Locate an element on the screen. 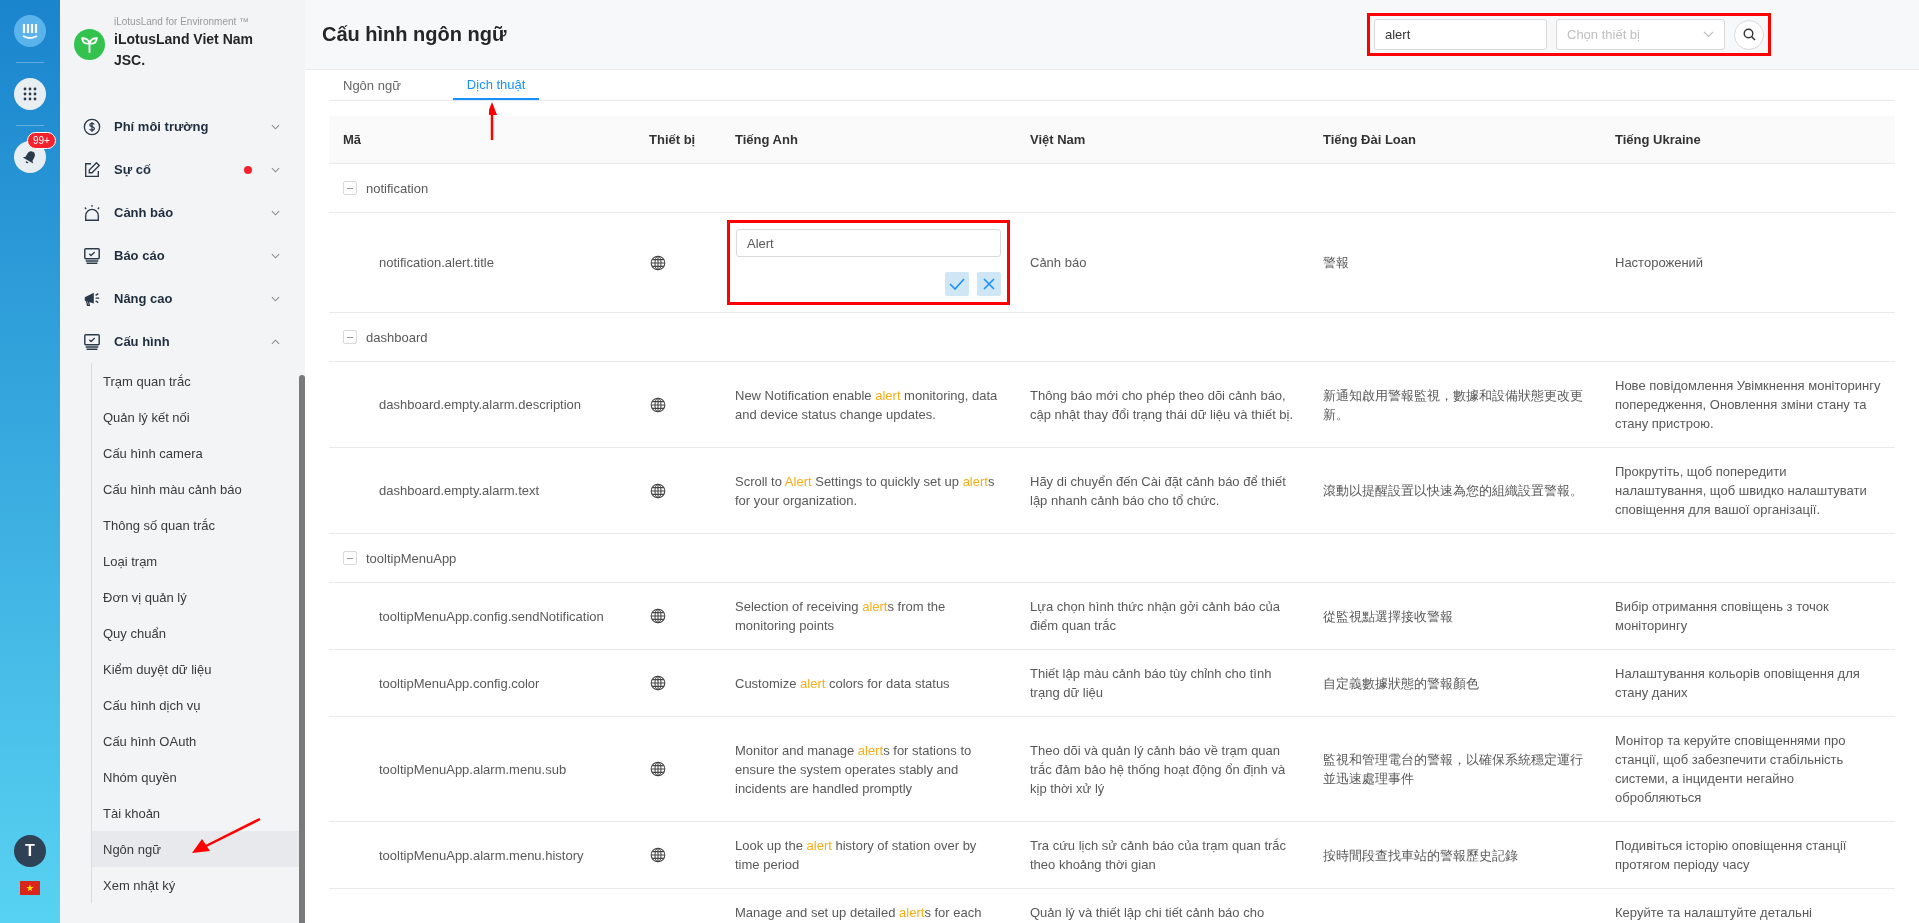 This screenshot has width=1919, height=923. ukrainian-text: Прокрутіть, щоб попередити налаштування, щоб швидко налаштувати сповіщення для вашої організації. is located at coordinates (1741, 491).